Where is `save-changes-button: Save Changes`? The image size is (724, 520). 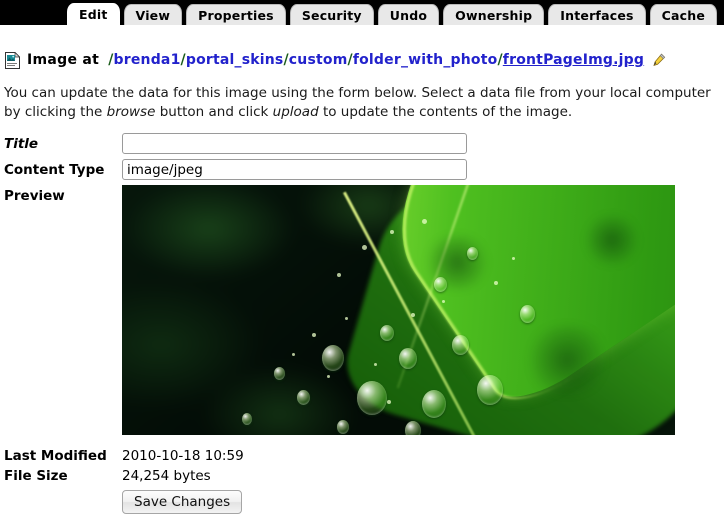
save-changes-button: Save Changes is located at coordinates (182, 502).